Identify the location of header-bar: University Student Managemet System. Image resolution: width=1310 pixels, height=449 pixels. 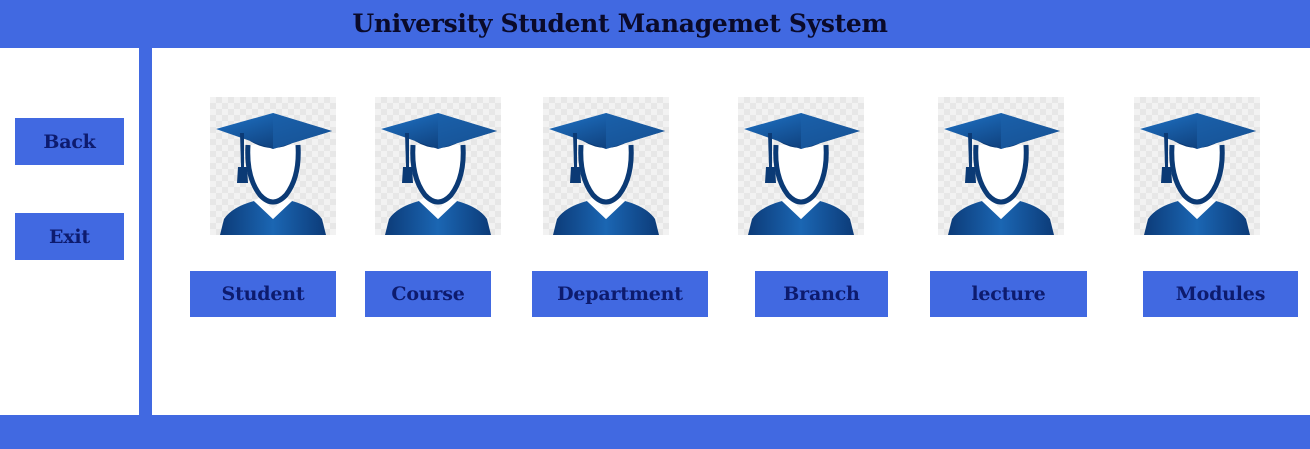
(655, 24).